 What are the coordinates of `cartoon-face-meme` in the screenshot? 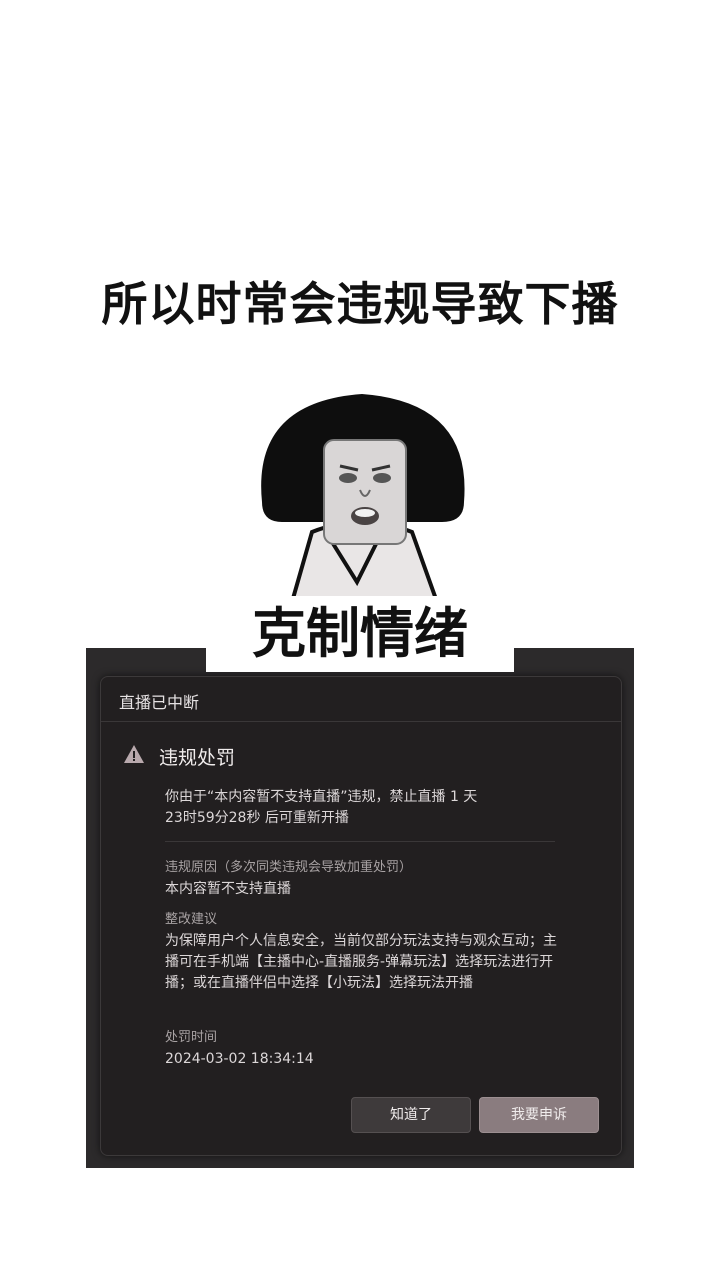 It's located at (363, 498).